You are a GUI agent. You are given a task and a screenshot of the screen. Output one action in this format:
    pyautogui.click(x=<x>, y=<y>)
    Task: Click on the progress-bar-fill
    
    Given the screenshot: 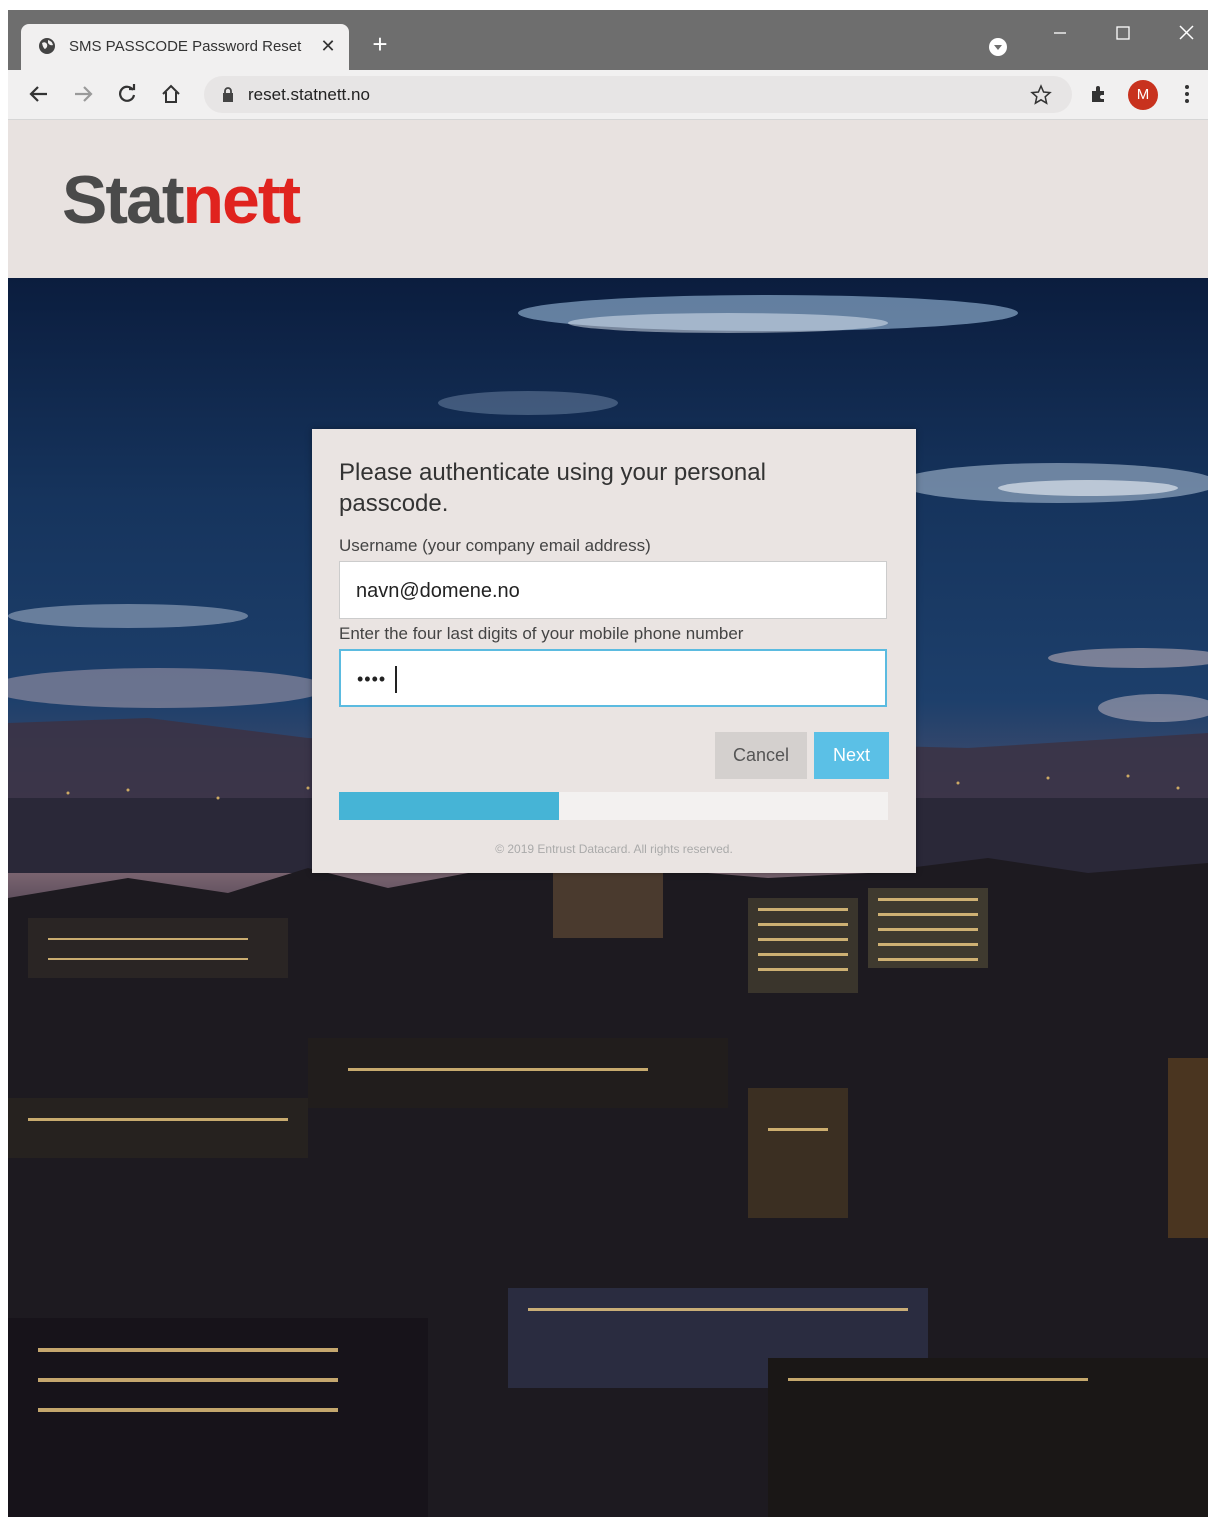 What is the action you would take?
    pyautogui.click(x=449, y=806)
    